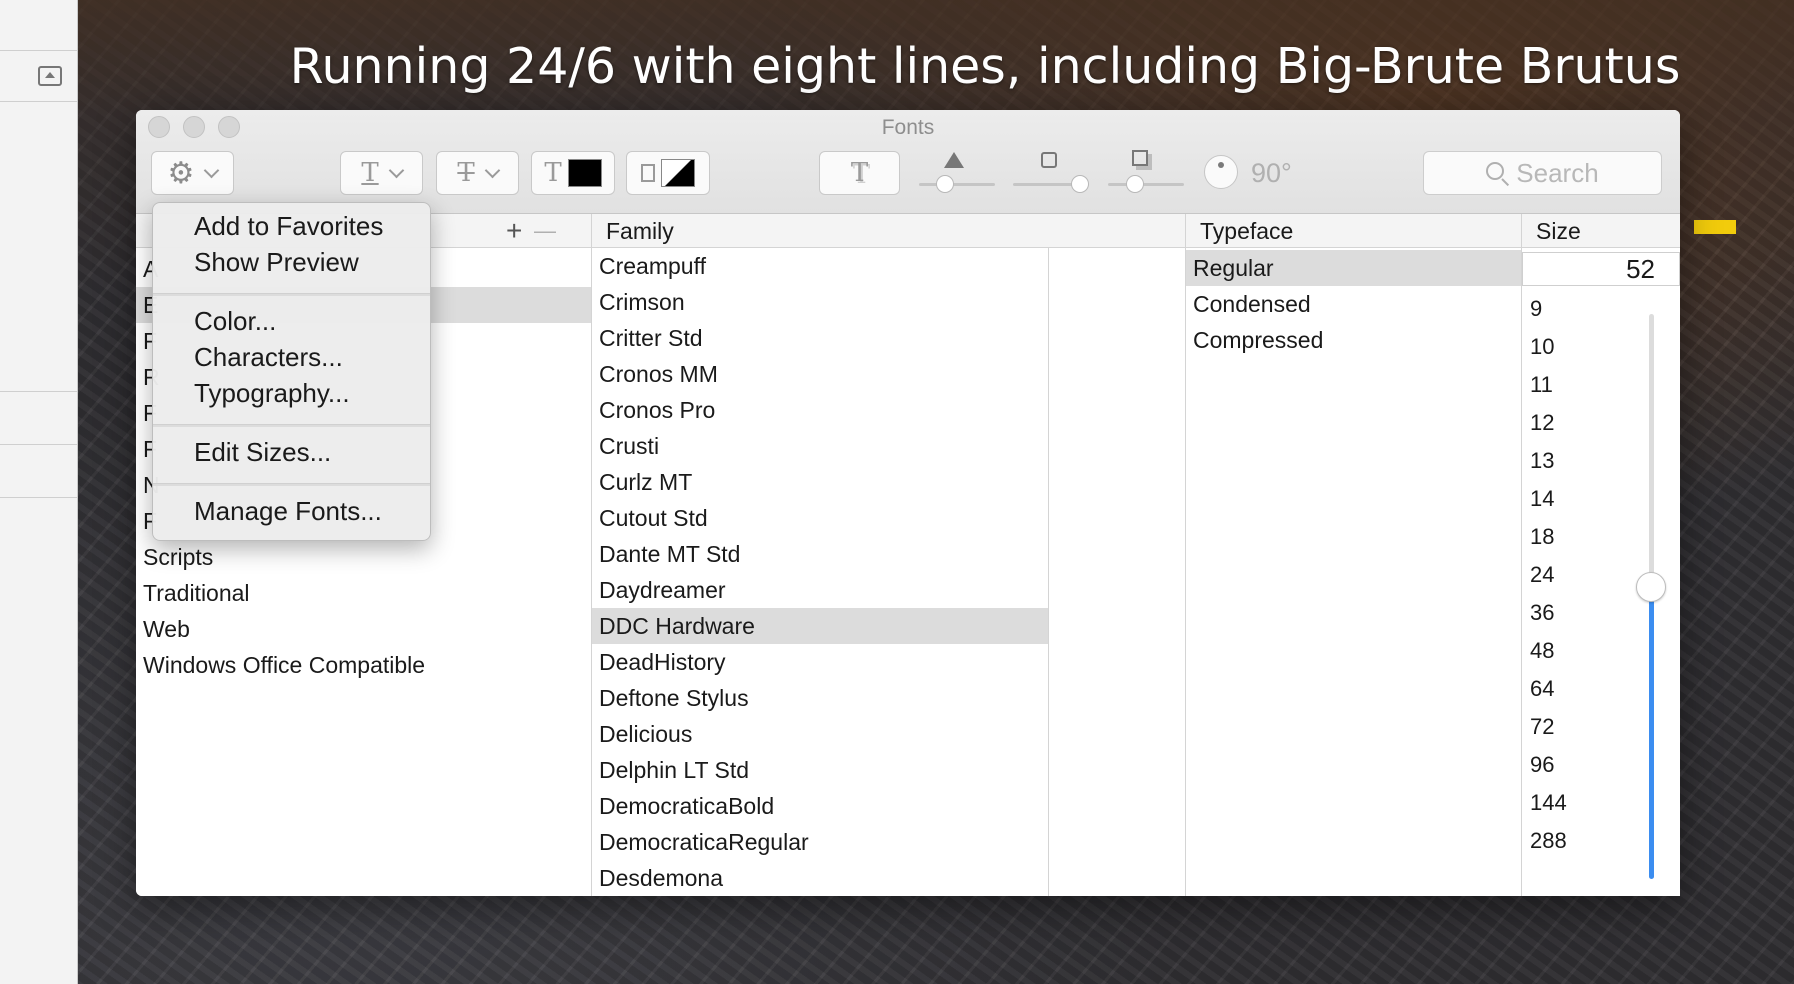 Image resolution: width=1794 pixels, height=984 pixels. I want to click on size-item: 72, so click(1542, 727).